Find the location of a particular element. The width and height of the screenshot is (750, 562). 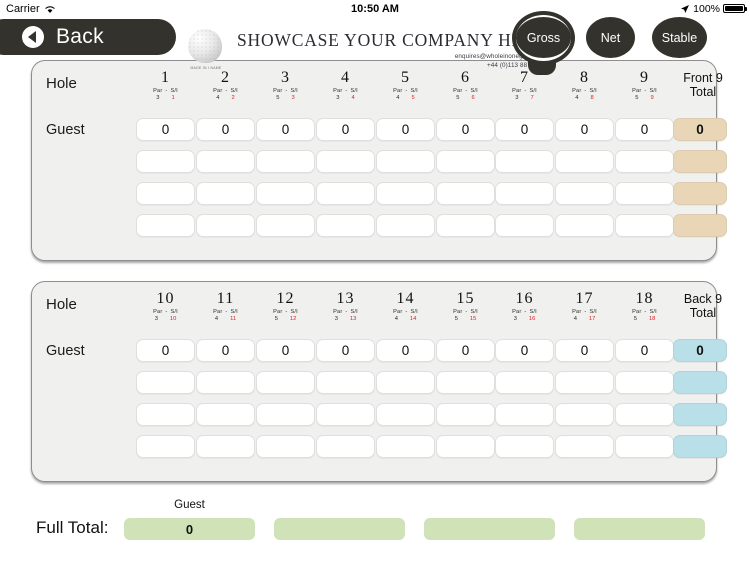

par-value: 3 is located at coordinates (515, 319).